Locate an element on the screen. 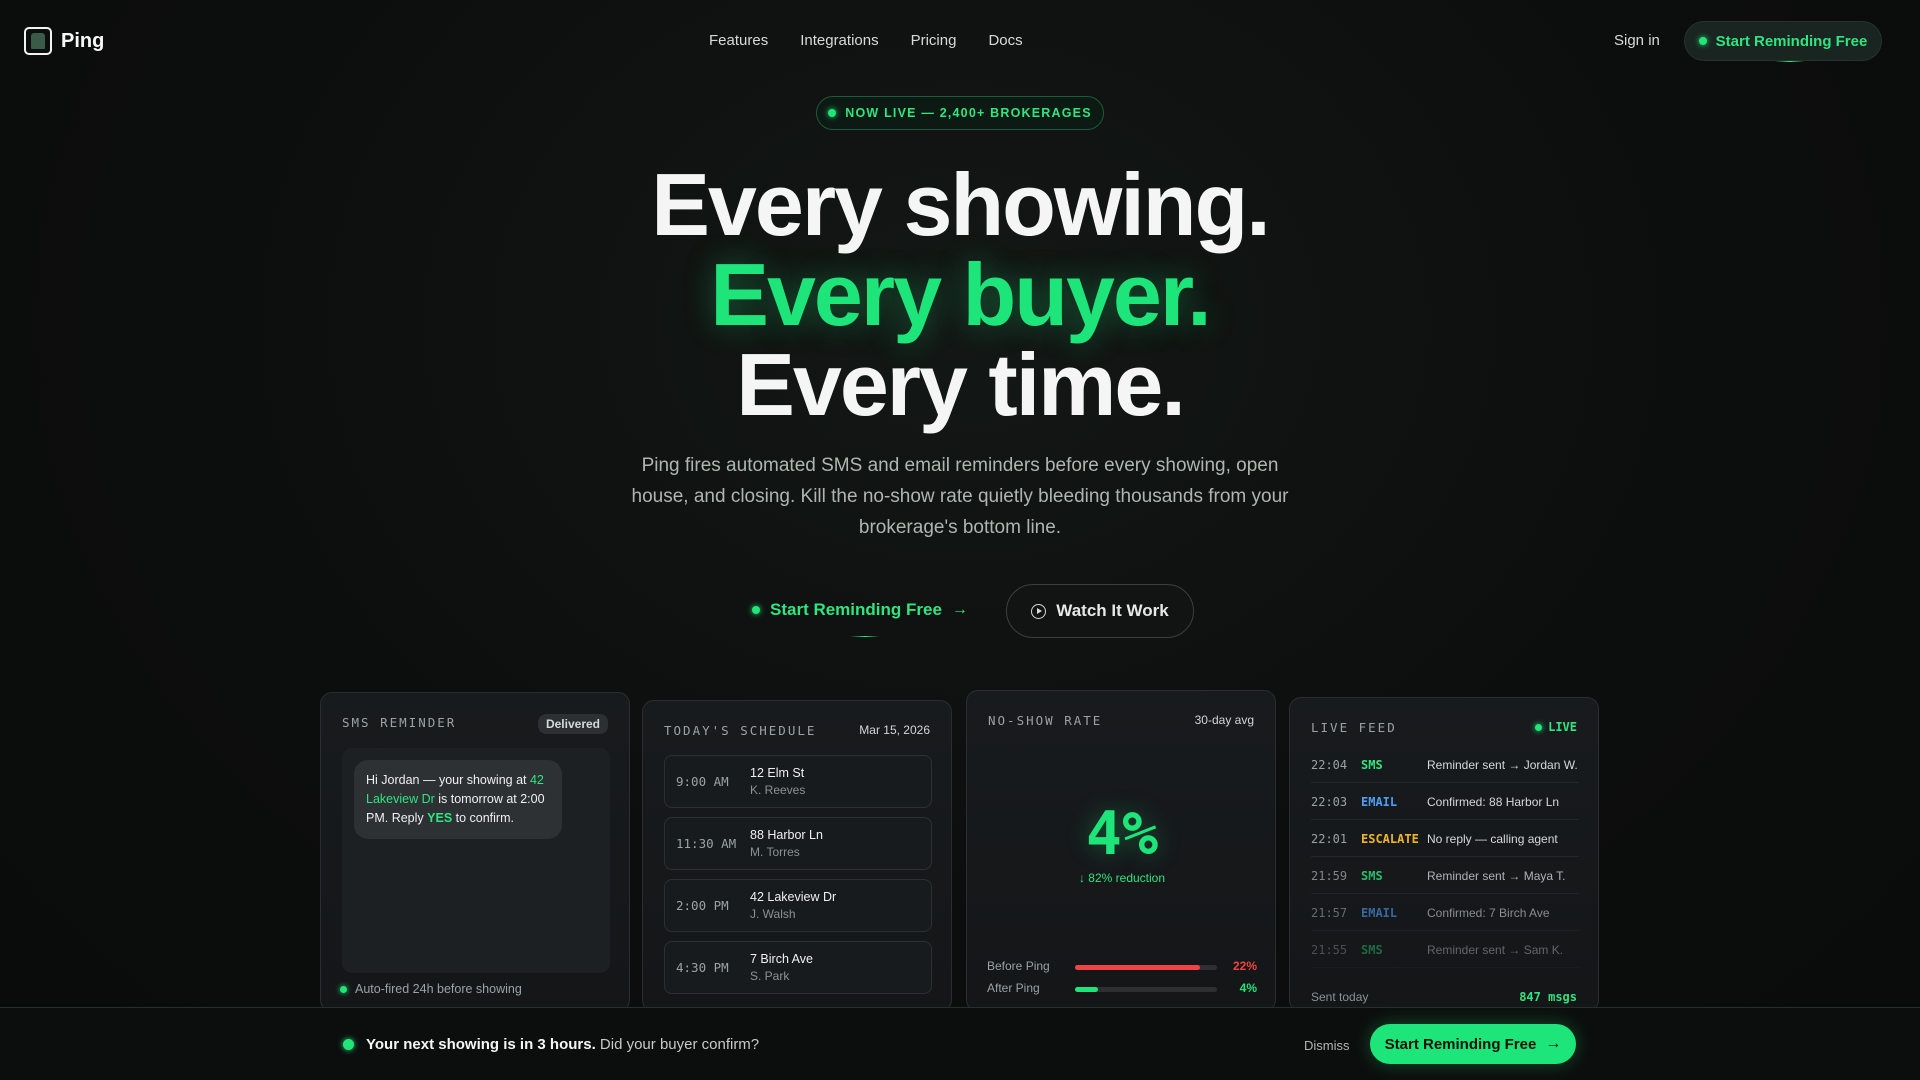  sign-in-link: Sign in is located at coordinates (1637, 40).